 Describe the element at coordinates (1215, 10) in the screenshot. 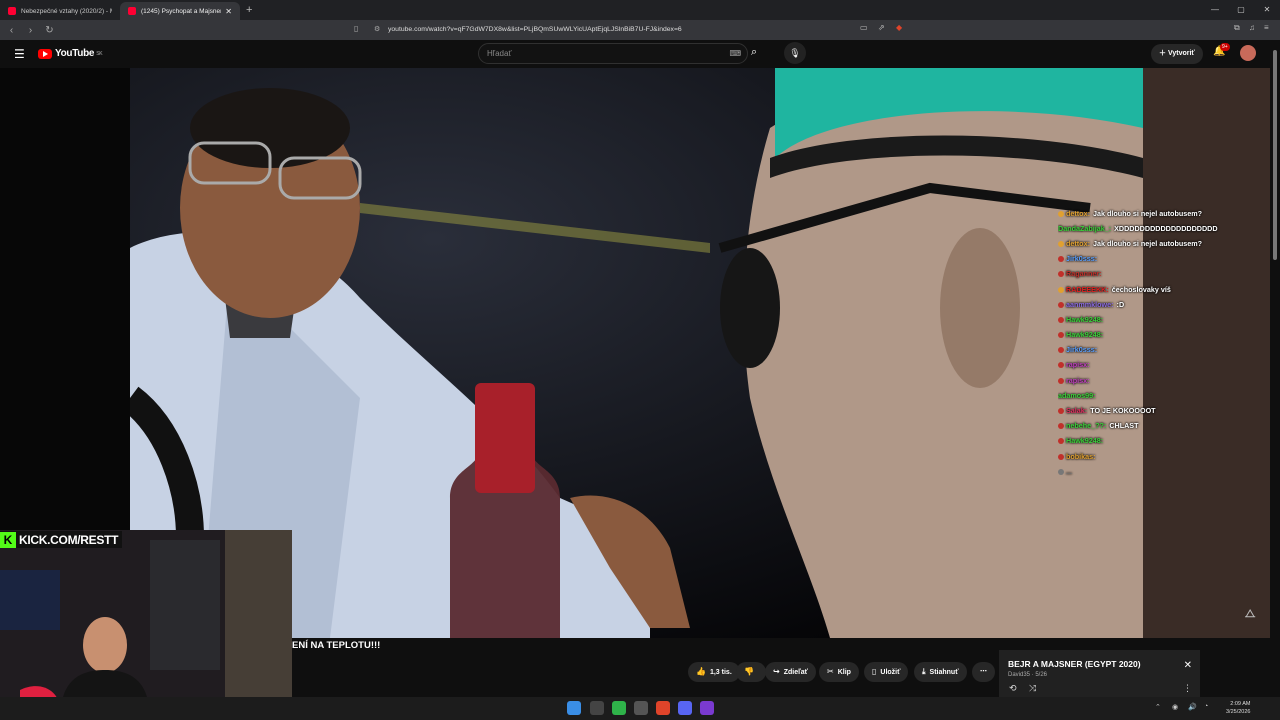

I see `minimize-button: —` at that location.